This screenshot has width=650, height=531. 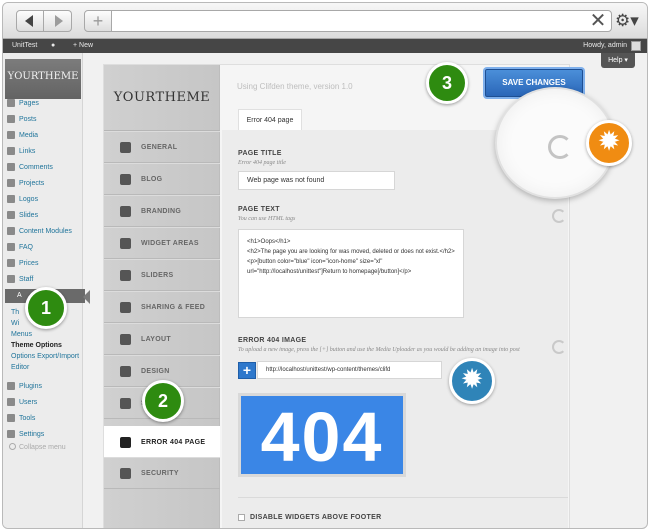 What do you see at coordinates (53, 46) in the screenshot?
I see `comments-icon: ●` at bounding box center [53, 46].